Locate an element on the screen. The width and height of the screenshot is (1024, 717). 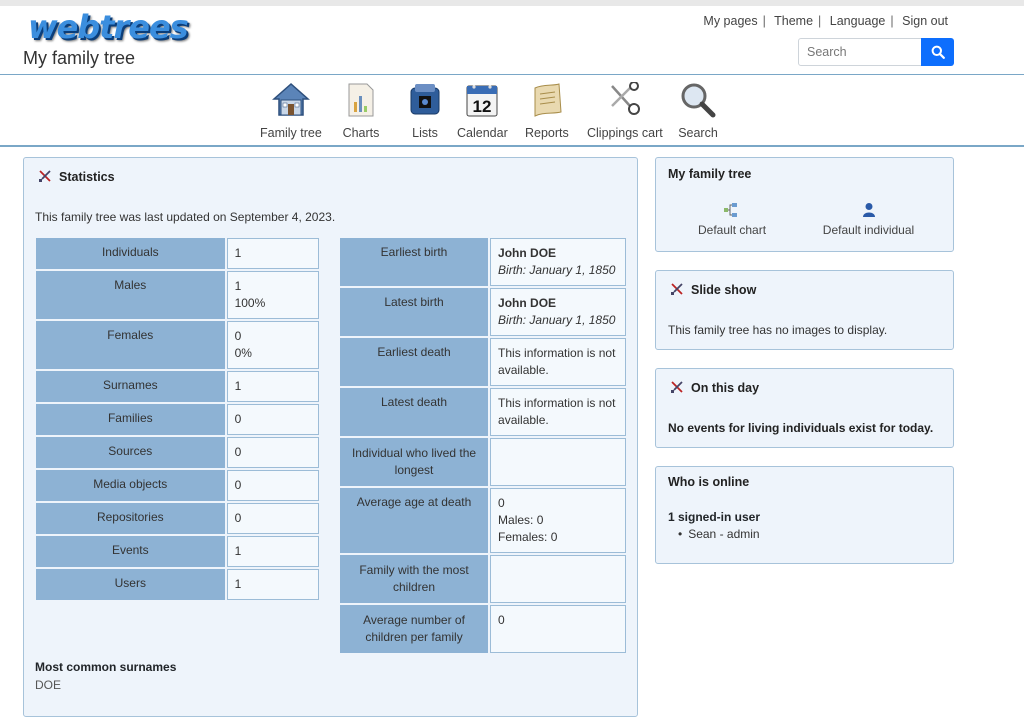
nav-search: Search is located at coordinates (698, 110).